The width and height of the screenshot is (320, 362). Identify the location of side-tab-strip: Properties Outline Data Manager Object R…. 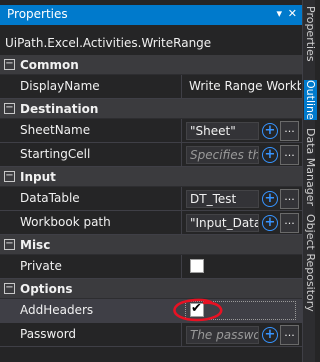
(309, 181).